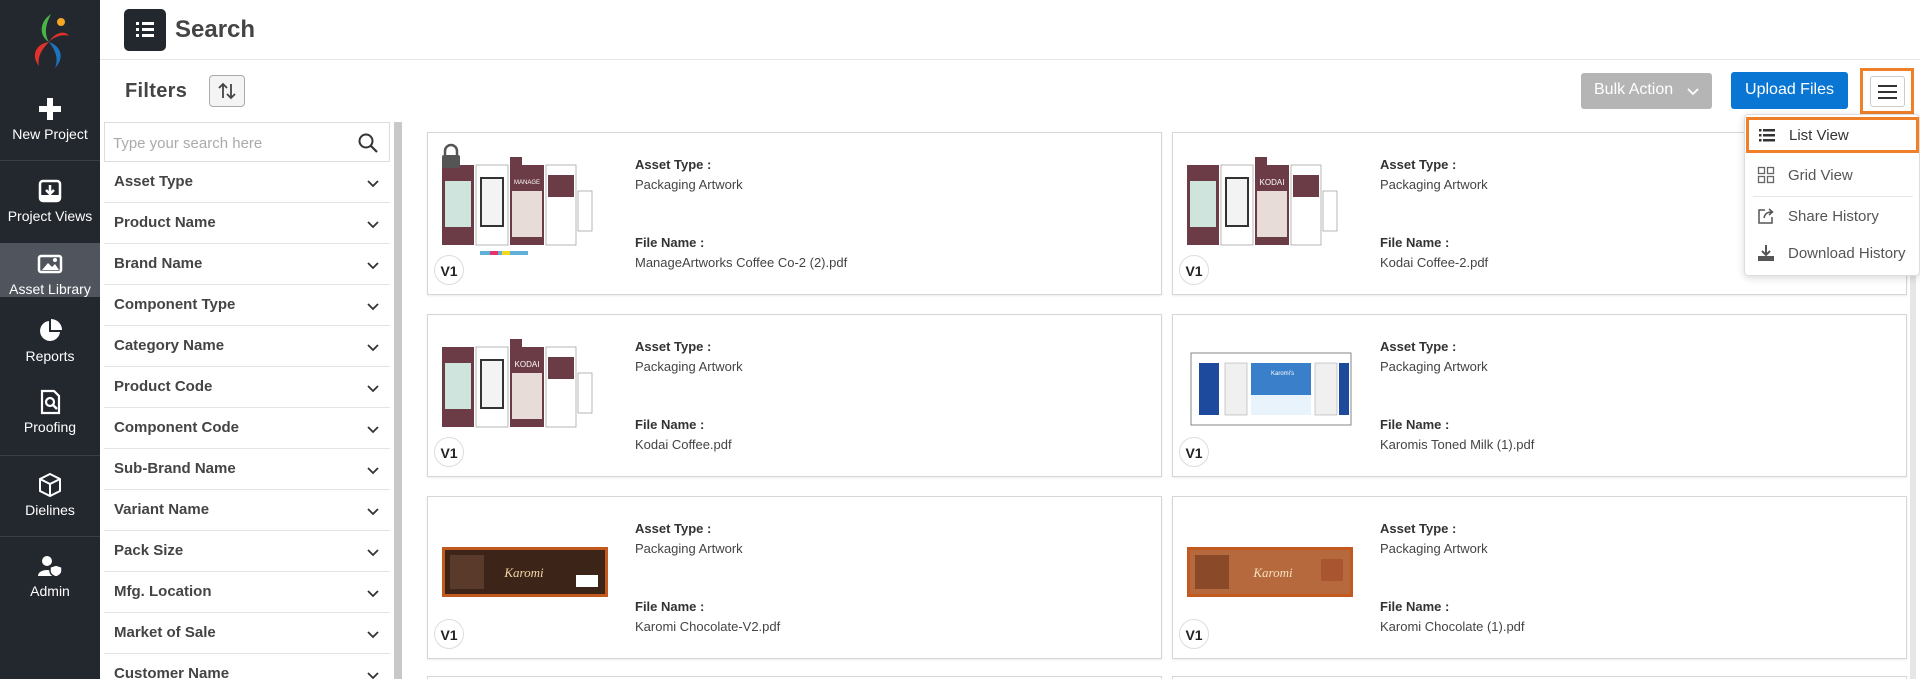 The image size is (1920, 679). Describe the element at coordinates (1789, 90) in the screenshot. I see `upload-files-button: Upload Files` at that location.